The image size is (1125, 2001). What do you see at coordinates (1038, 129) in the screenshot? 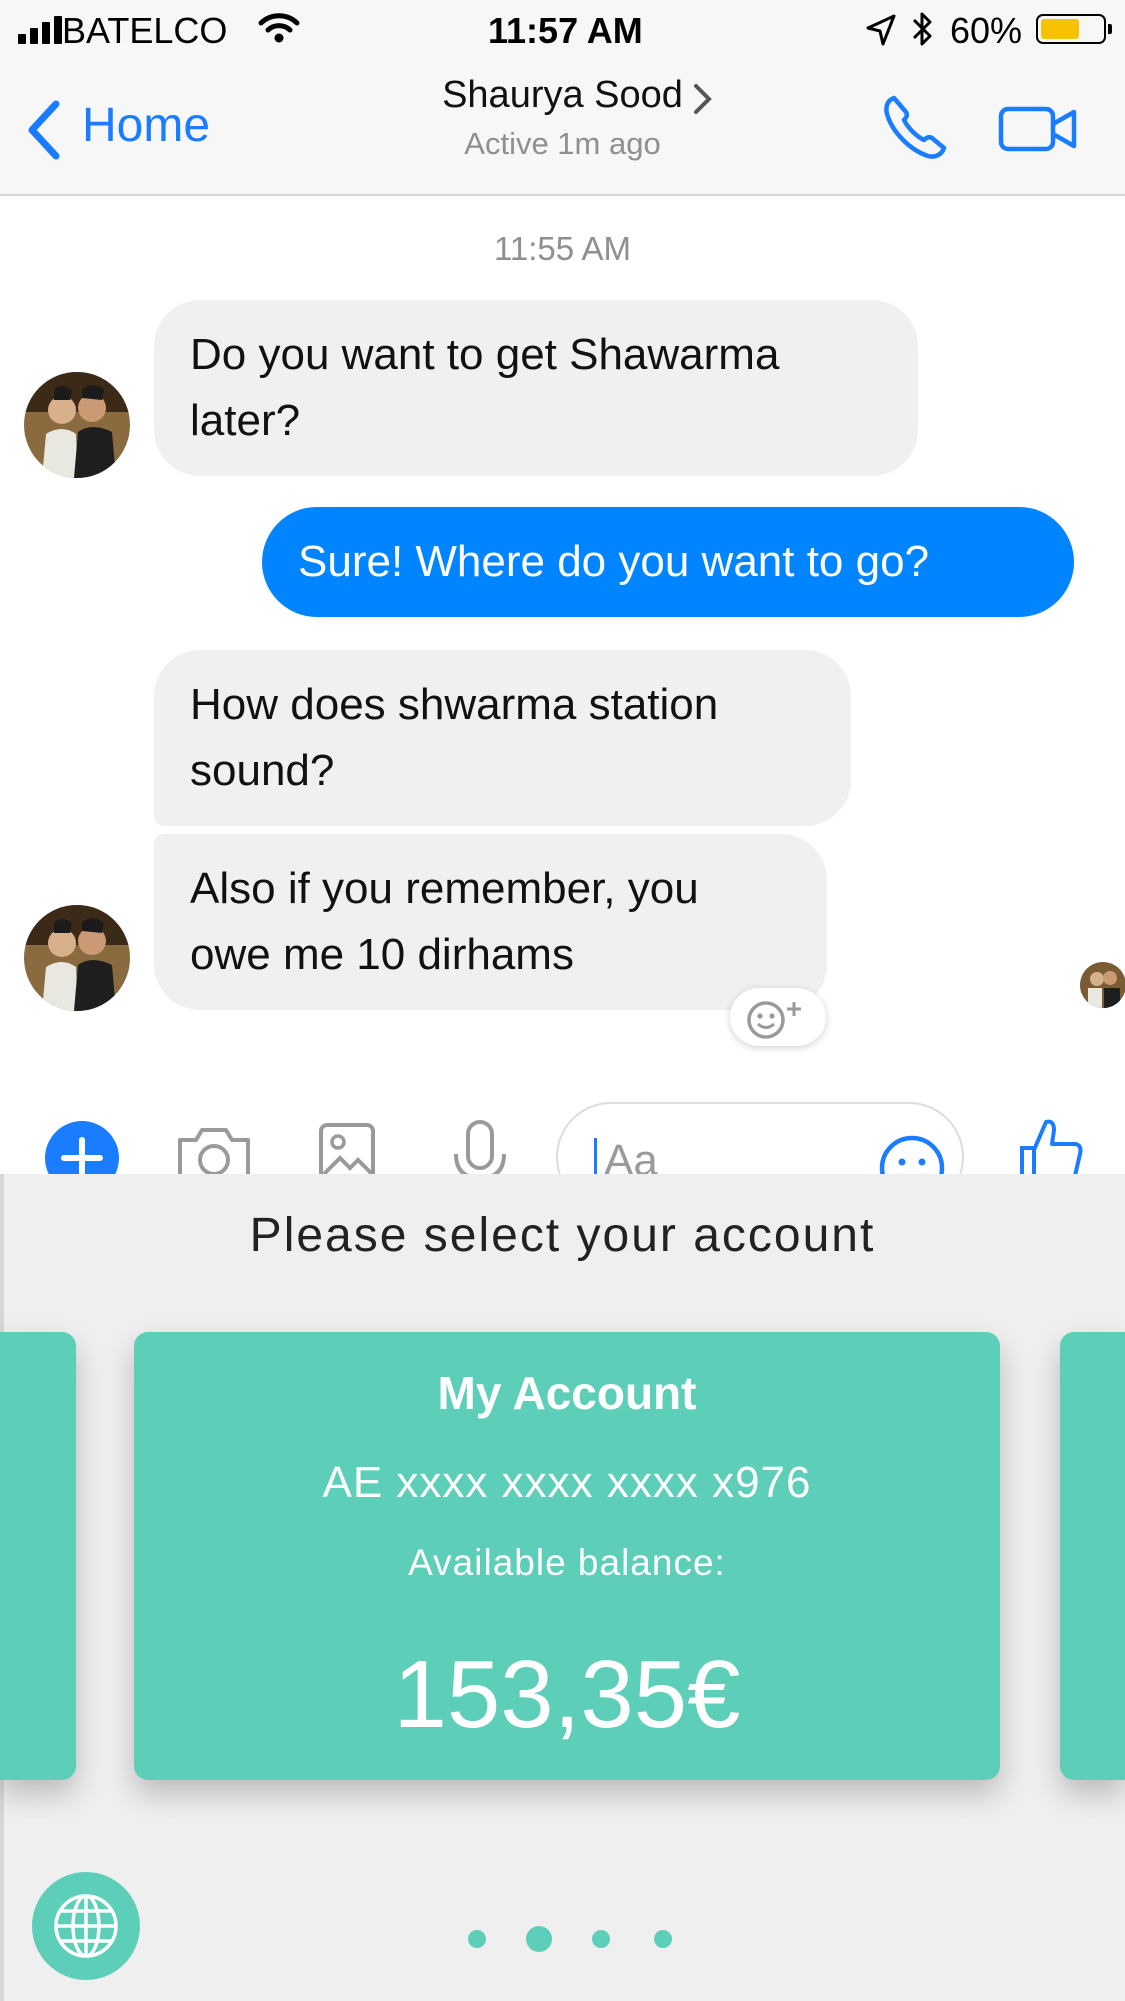
I see `video-icon` at bounding box center [1038, 129].